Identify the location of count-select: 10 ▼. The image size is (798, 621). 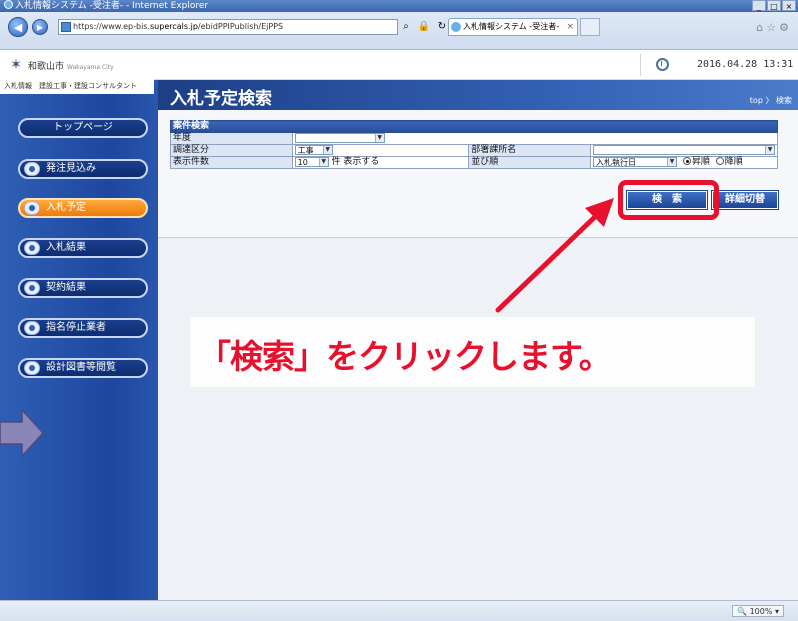
(311, 162).